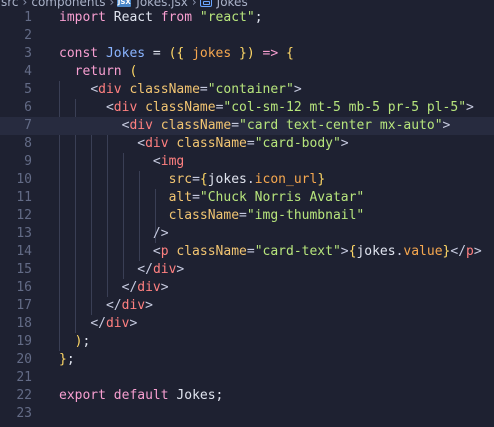 This screenshot has height=427, width=494. What do you see at coordinates (180, 179) in the screenshot?
I see `code-token: src` at bounding box center [180, 179].